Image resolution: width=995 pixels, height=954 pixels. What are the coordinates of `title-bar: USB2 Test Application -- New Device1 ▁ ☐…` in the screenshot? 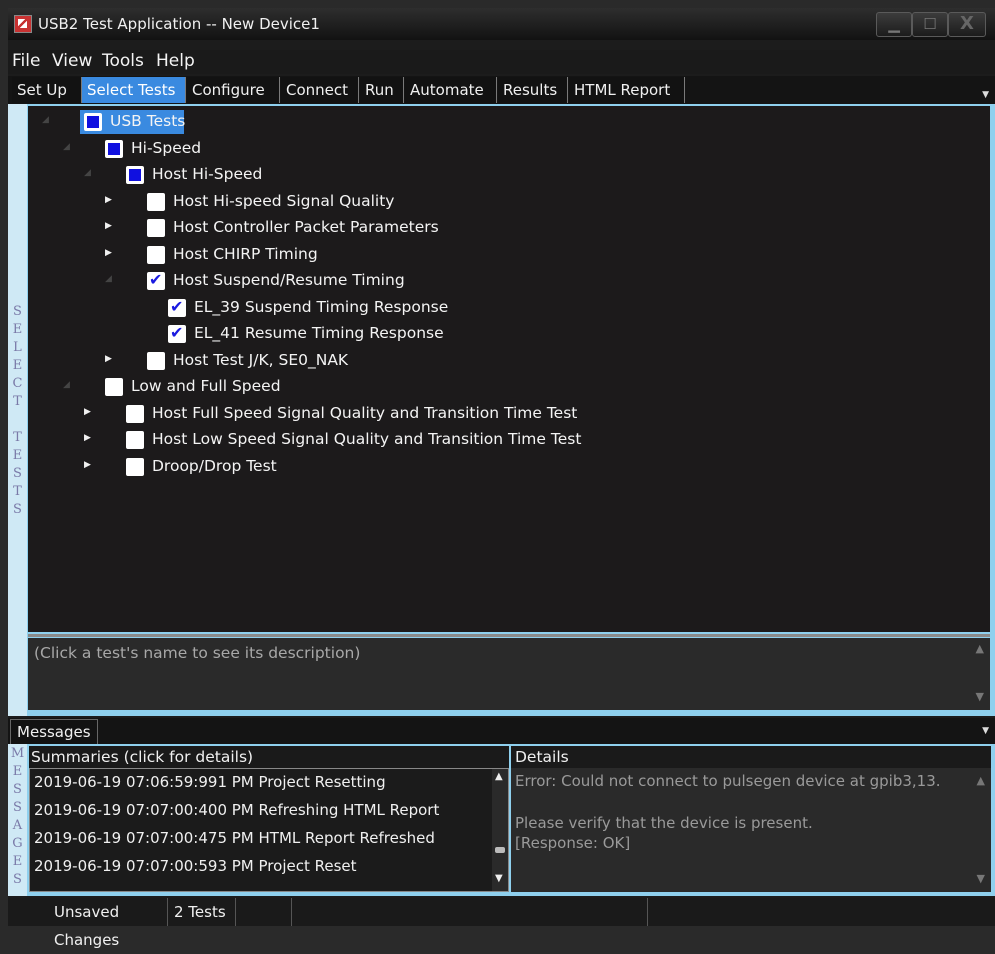 It's located at (501, 24).